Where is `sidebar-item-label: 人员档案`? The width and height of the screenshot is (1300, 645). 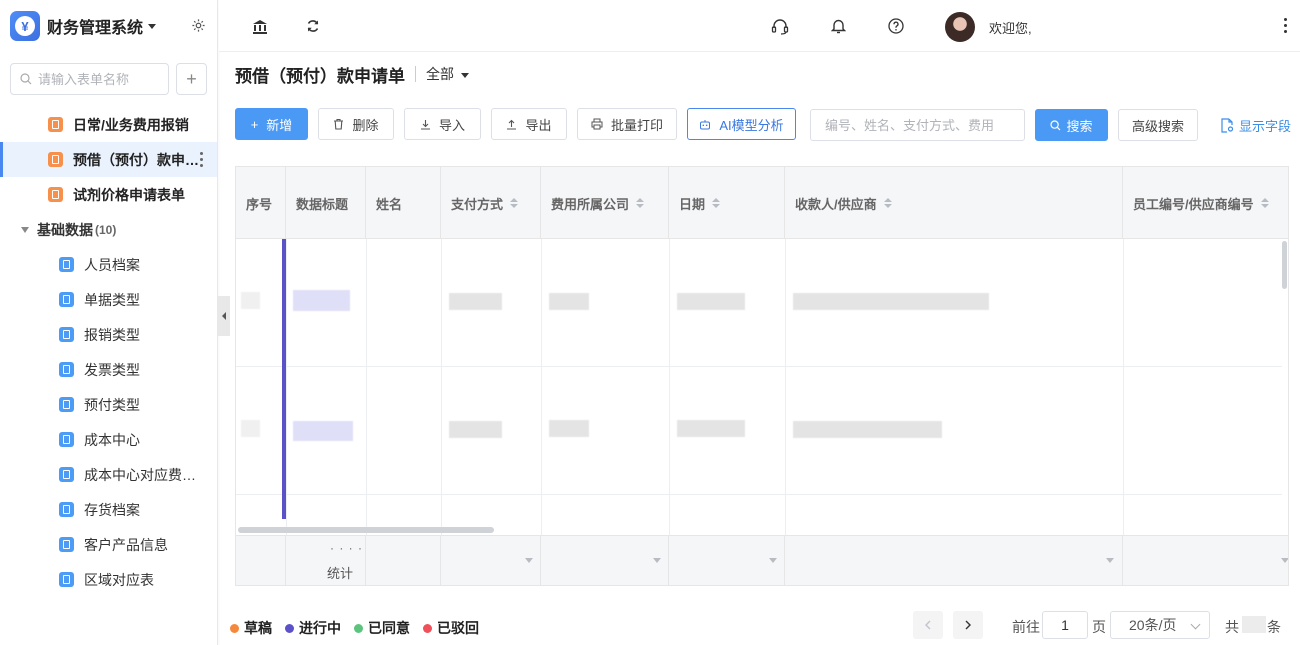 sidebar-item-label: 人员档案 is located at coordinates (112, 264).